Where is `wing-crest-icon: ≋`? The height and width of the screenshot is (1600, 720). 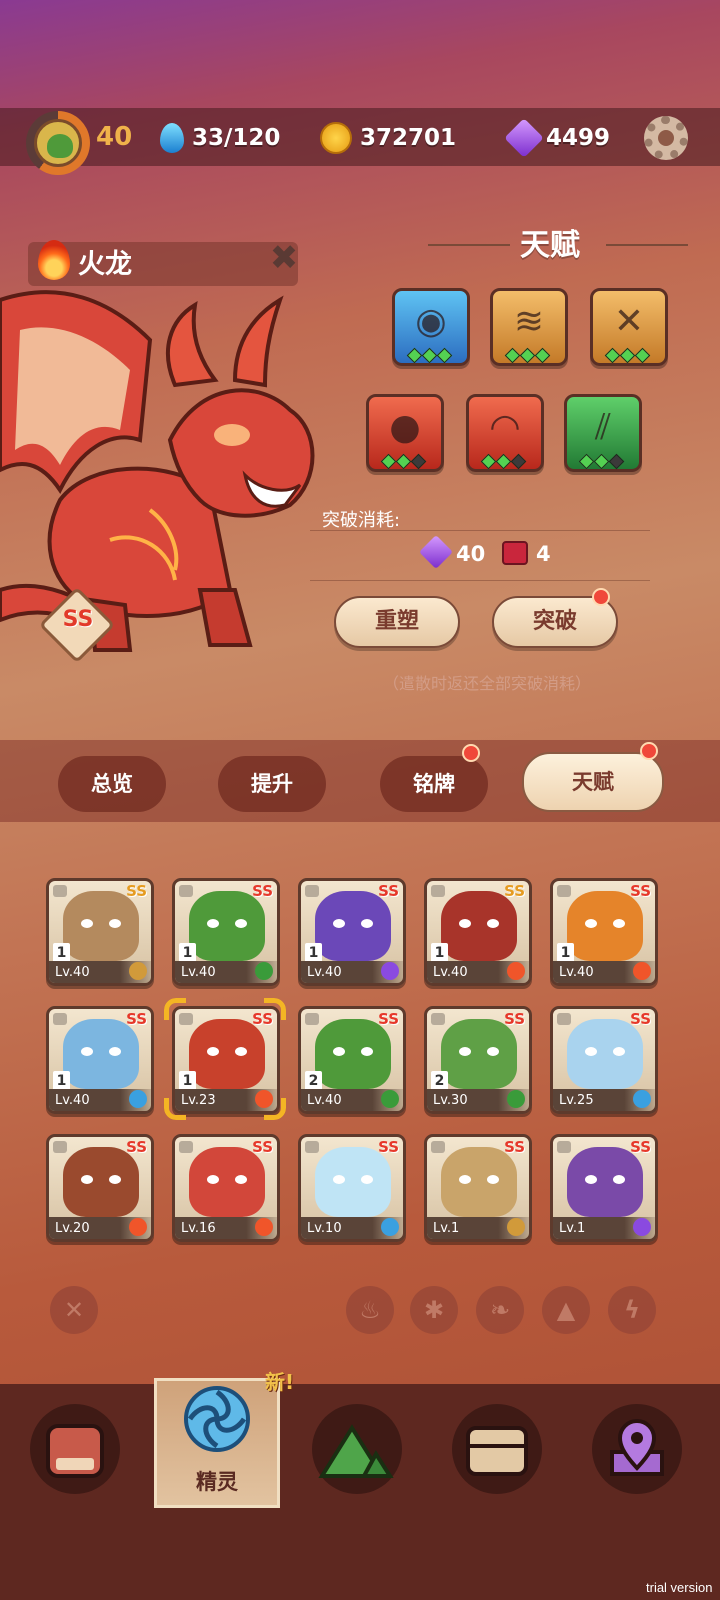
wing-crest-icon: ≋ is located at coordinates (529, 327).